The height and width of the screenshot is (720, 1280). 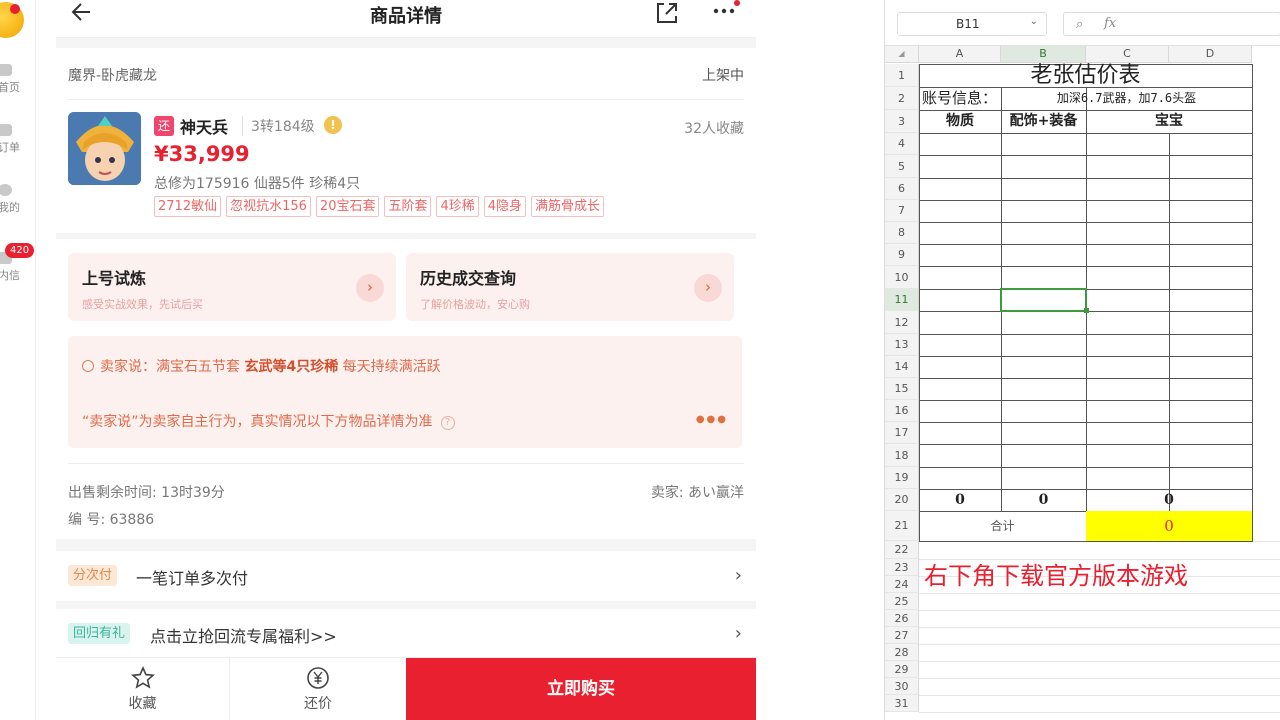 I want to click on row-header-25: 25, so click(x=902, y=601).